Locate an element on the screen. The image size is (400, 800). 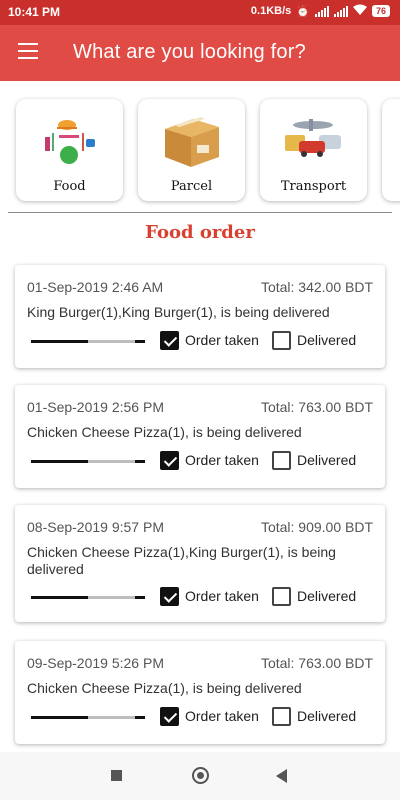
app-bar: What are you looking for? is located at coordinates (200, 53).